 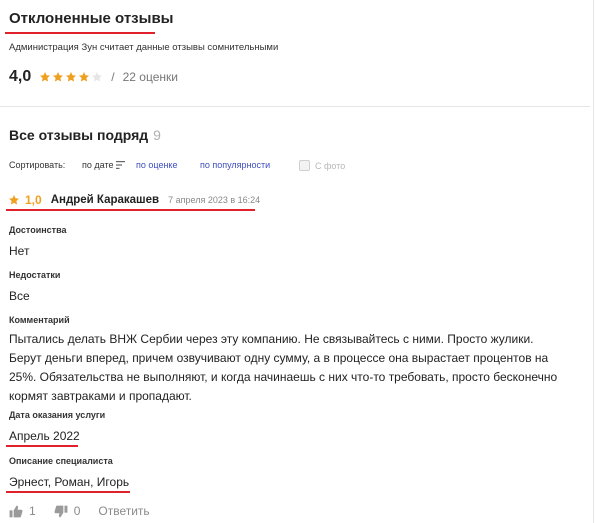 I want to click on star-empty-icon, so click(x=97, y=77).